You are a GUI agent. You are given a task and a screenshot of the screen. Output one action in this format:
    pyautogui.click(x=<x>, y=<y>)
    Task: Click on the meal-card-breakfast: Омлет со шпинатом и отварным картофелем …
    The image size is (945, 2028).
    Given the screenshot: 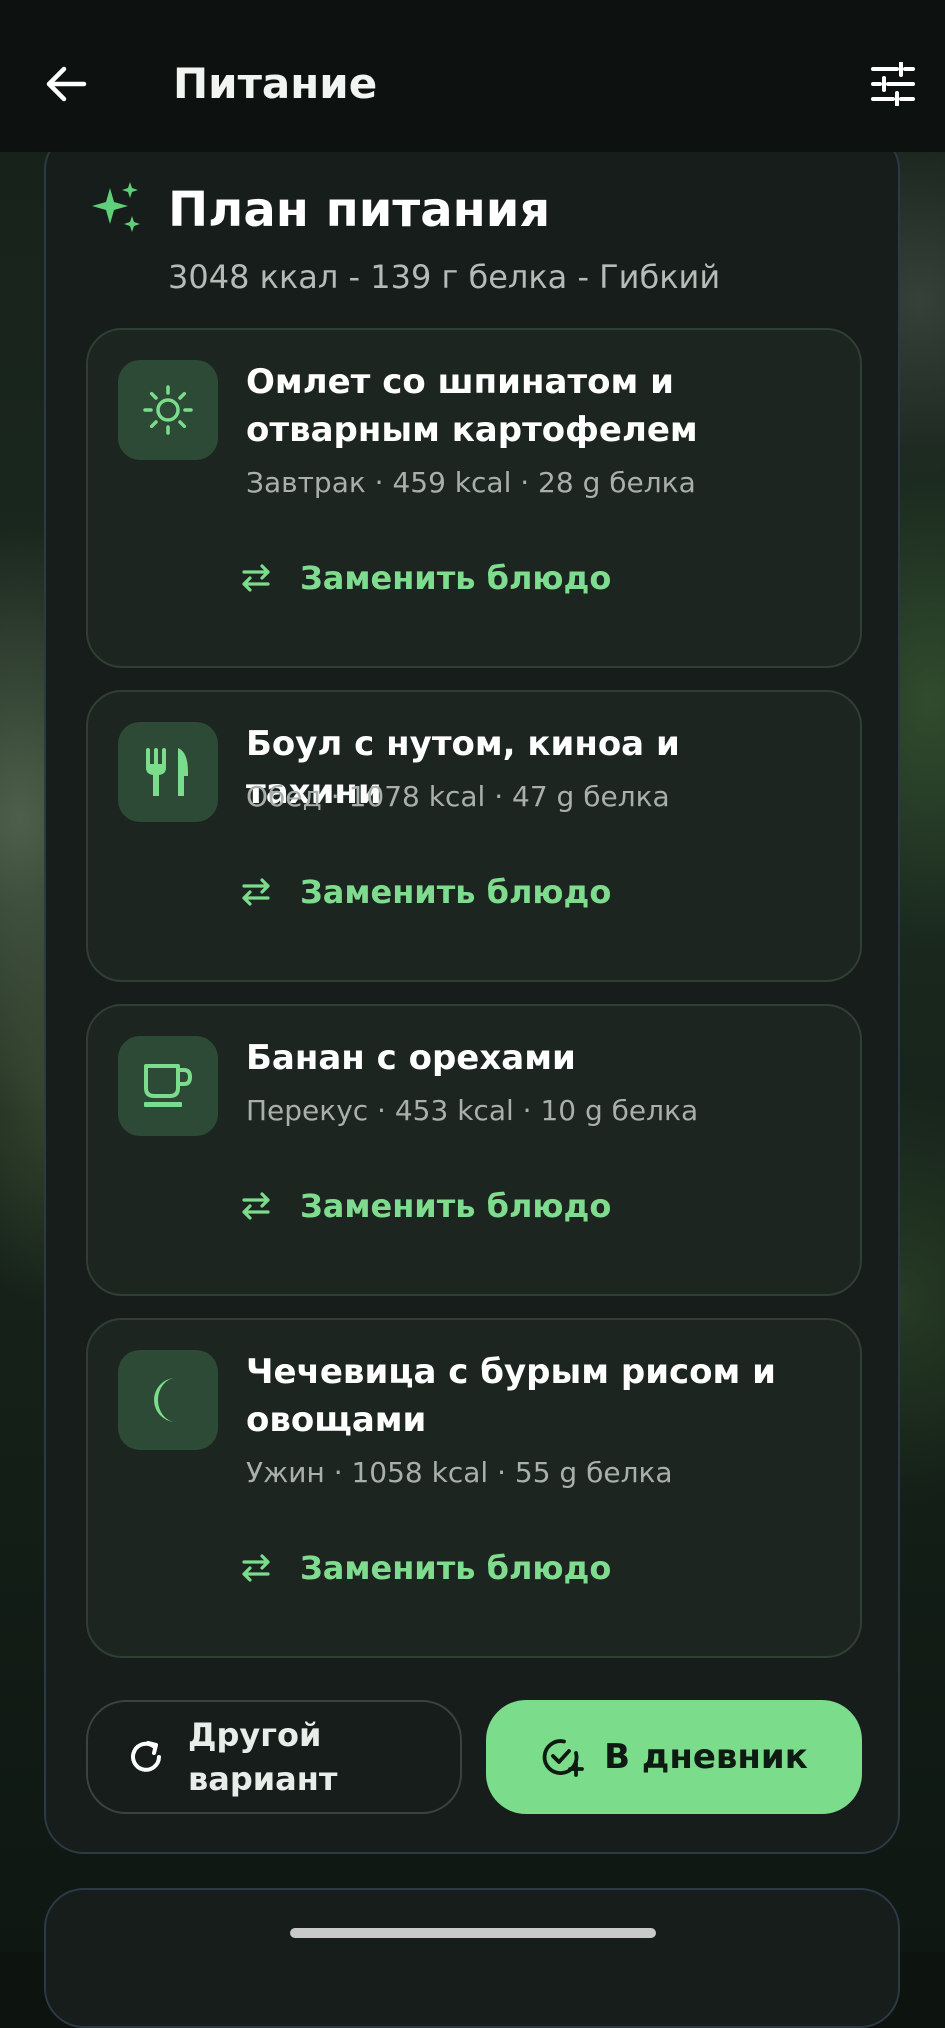 What is the action you would take?
    pyautogui.click(x=474, y=498)
    